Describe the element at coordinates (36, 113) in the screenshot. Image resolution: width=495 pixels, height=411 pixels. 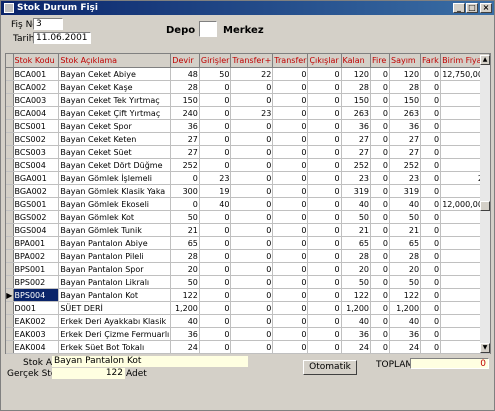
I see `cell-stok-kodu: BCA004` at that location.